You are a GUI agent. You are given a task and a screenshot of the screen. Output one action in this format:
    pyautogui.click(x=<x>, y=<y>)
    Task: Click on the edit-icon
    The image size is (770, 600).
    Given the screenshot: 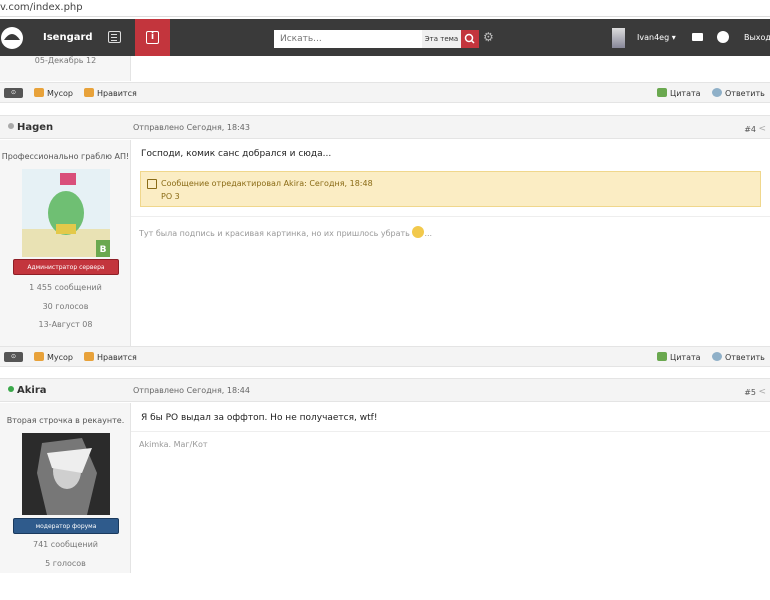 What is the action you would take?
    pyautogui.click(x=152, y=184)
    